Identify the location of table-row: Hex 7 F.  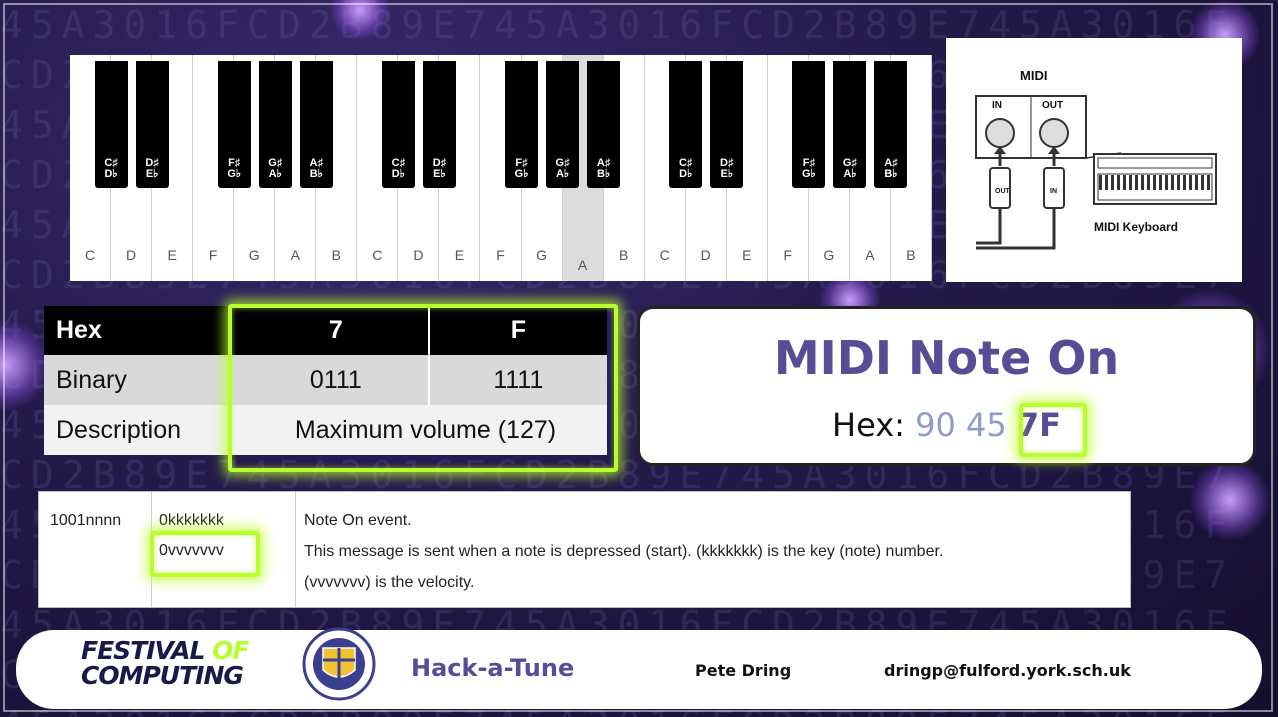
(325, 330).